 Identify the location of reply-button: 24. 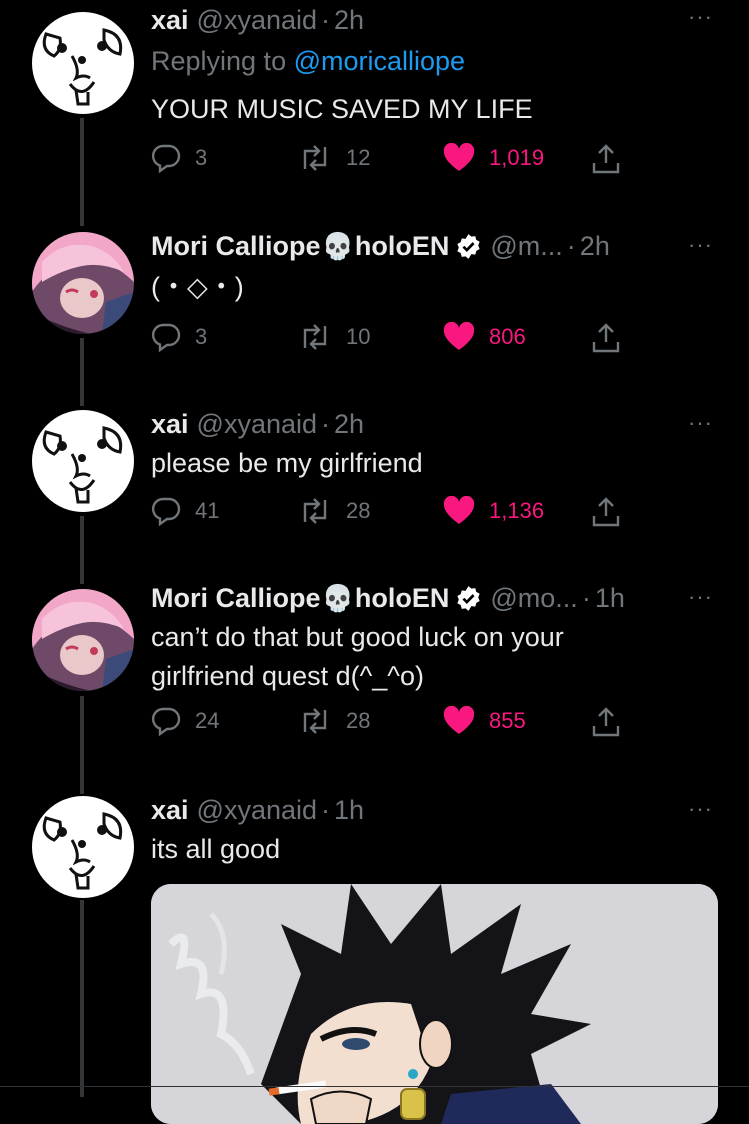
(185, 721).